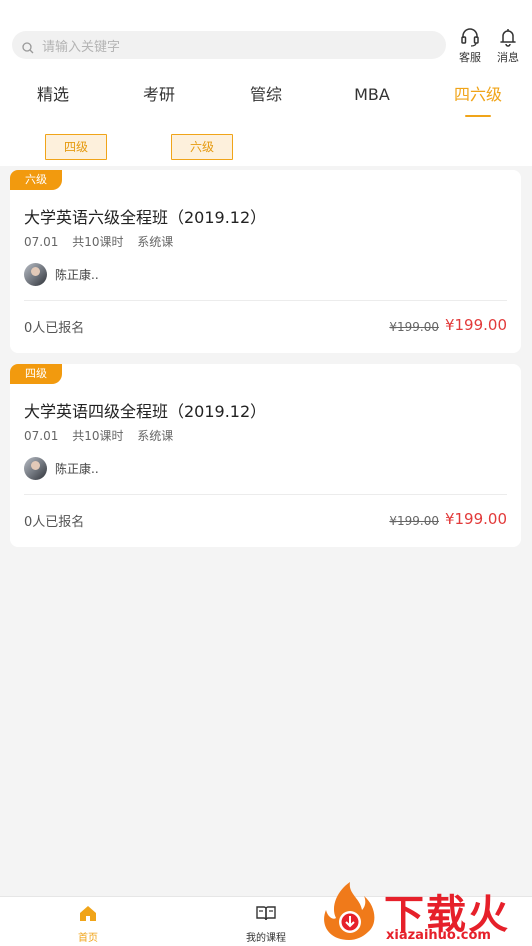 The width and height of the screenshot is (532, 946). What do you see at coordinates (266, 938) in the screenshot?
I see `nav-my-courses-label: 我的课程` at bounding box center [266, 938].